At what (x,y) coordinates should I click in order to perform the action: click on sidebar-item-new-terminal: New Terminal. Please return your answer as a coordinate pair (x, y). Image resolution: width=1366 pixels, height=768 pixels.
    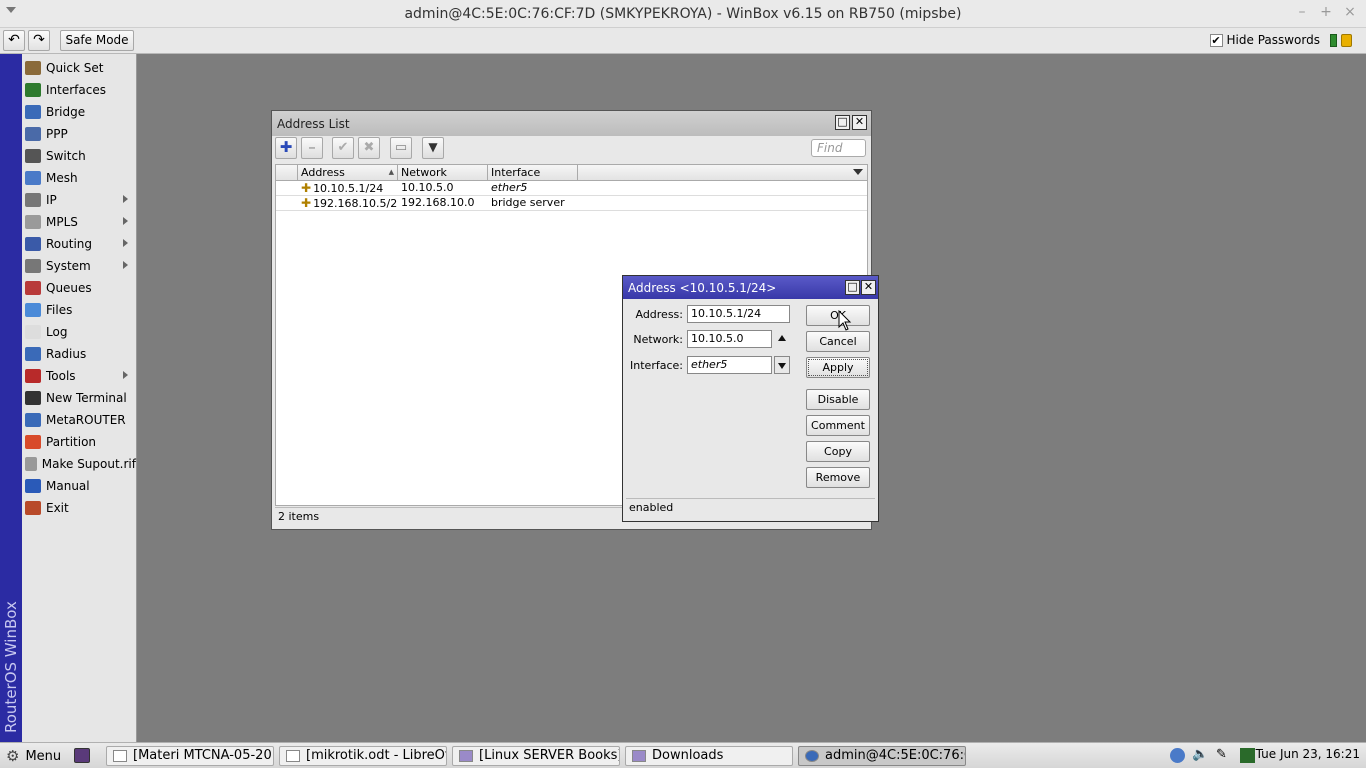
    Looking at the image, I should click on (79, 398).